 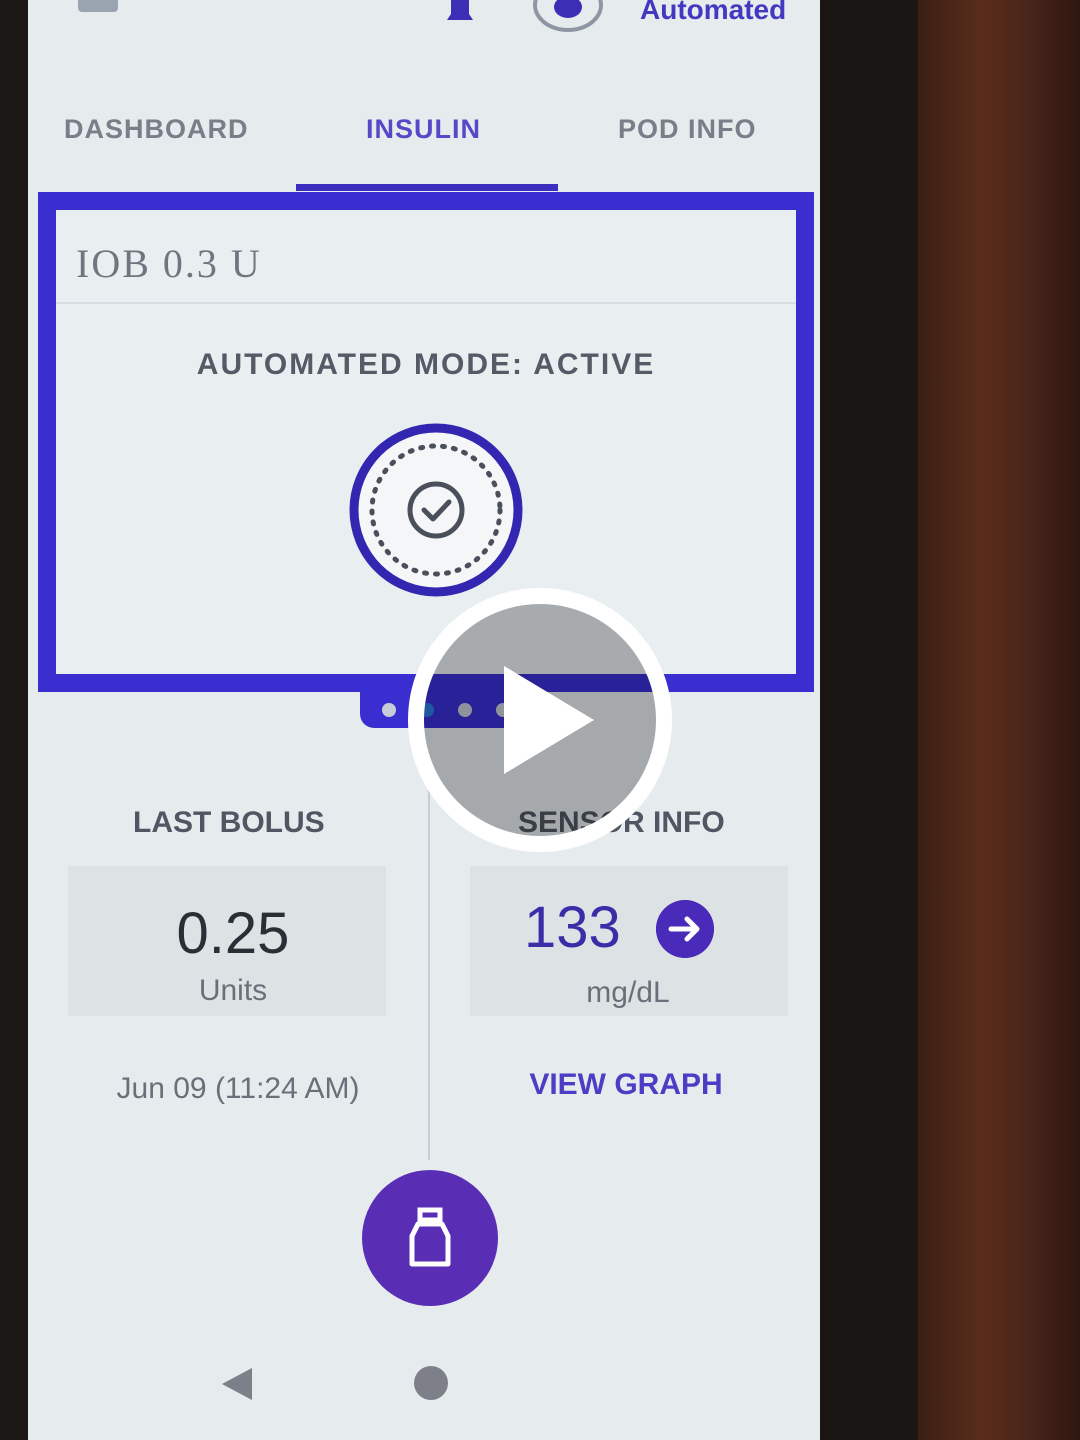 What do you see at coordinates (424, 20) in the screenshot?
I see `top-app-bar: Automated` at bounding box center [424, 20].